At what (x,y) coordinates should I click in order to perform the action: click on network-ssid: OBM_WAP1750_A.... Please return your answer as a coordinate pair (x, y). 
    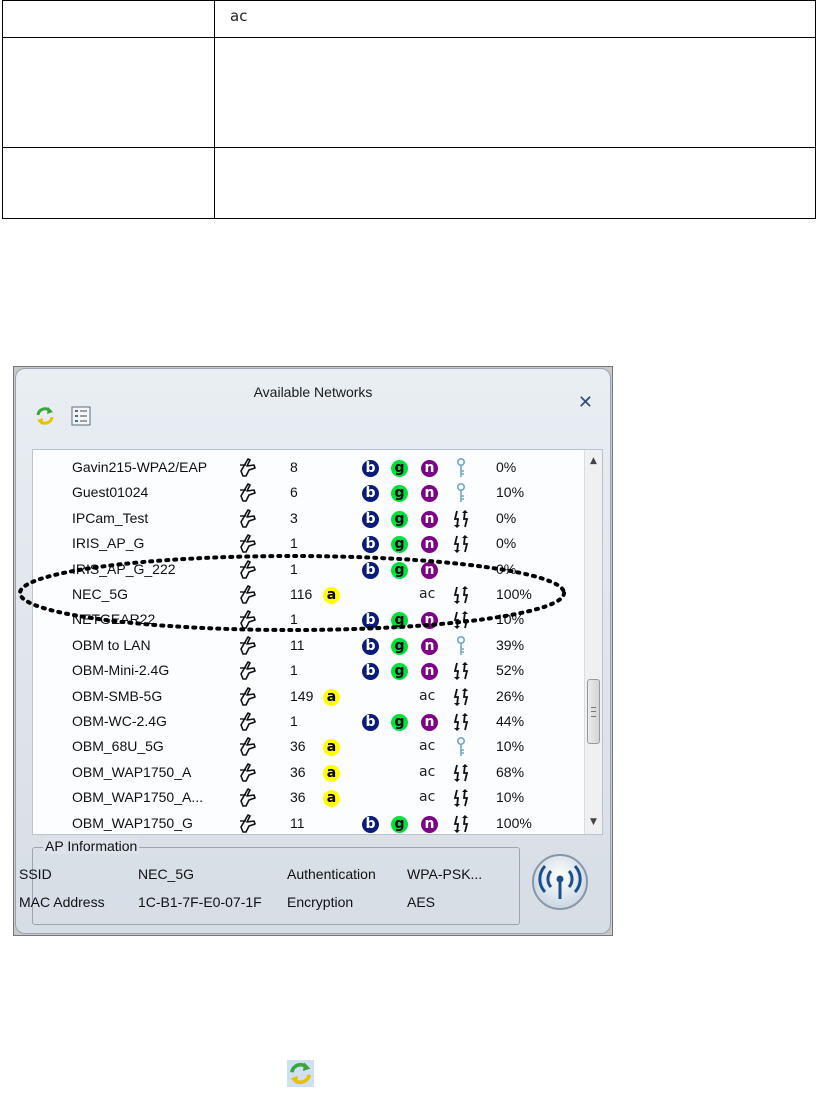
    Looking at the image, I should click on (137, 797).